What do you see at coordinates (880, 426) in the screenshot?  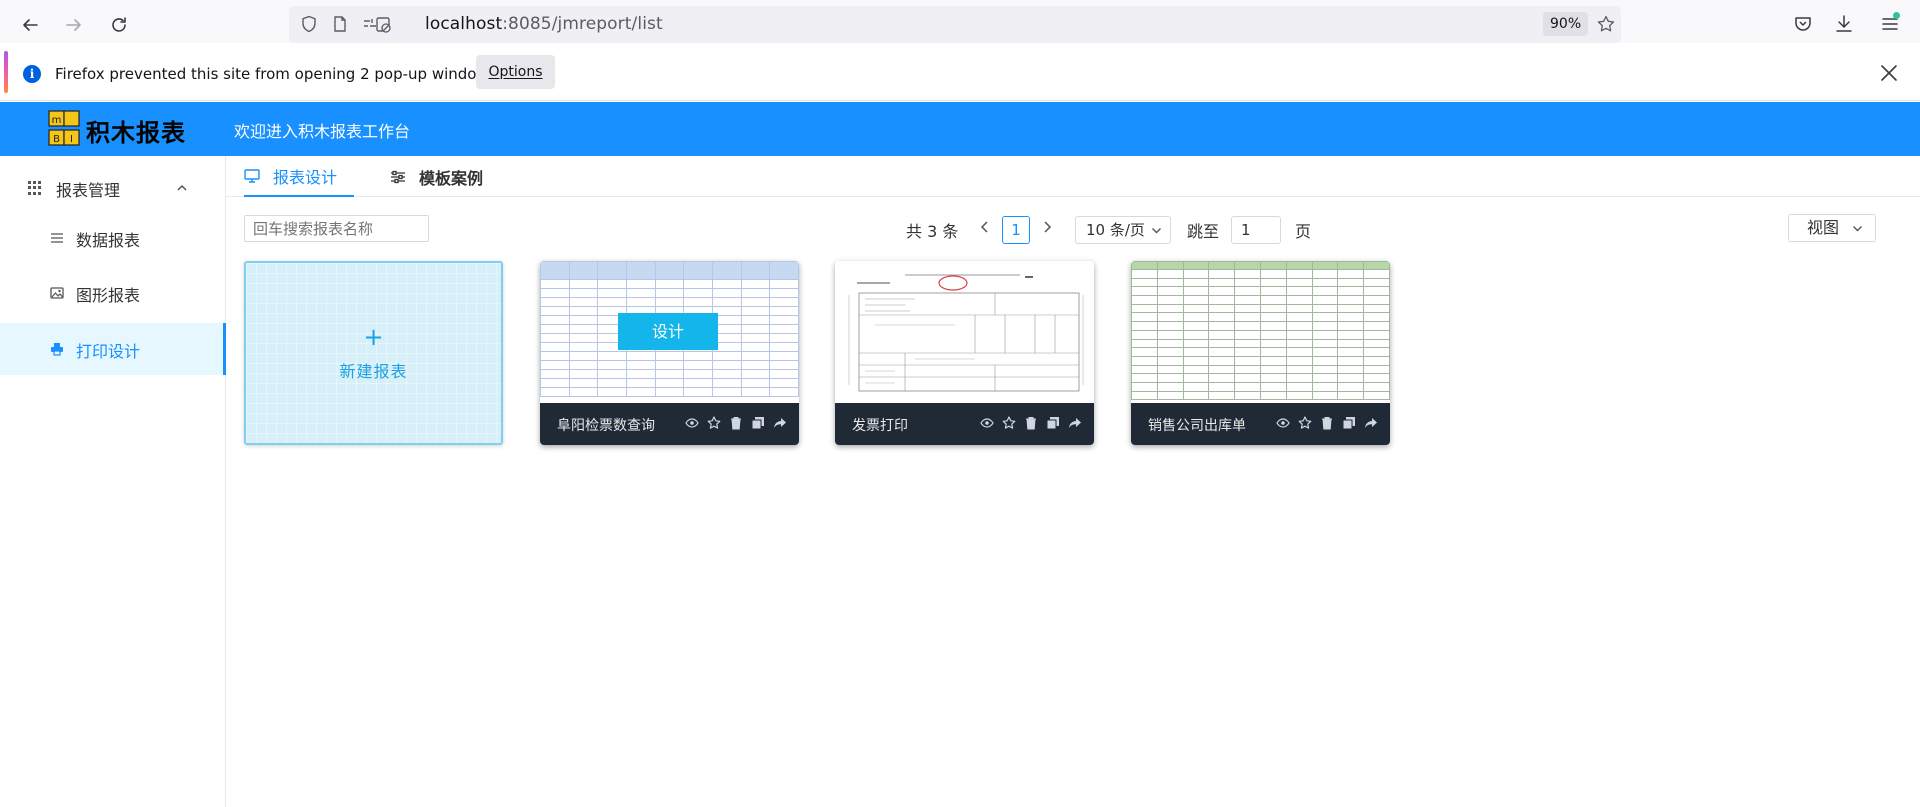 I see `card-title: 发票打印` at bounding box center [880, 426].